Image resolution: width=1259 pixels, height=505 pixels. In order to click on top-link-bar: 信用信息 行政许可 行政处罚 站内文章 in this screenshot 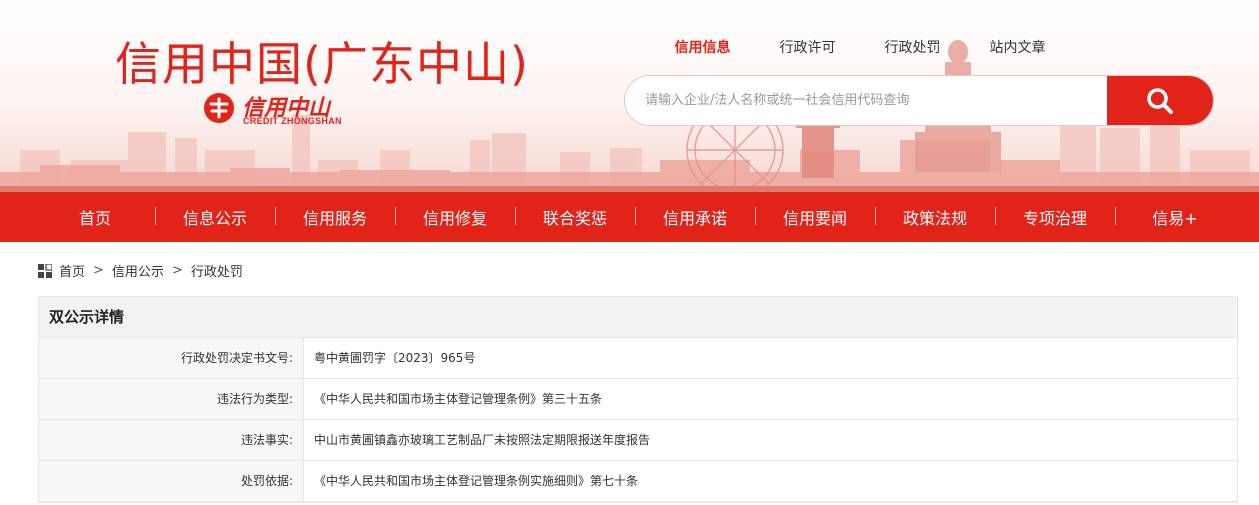, I will do `click(860, 56)`.